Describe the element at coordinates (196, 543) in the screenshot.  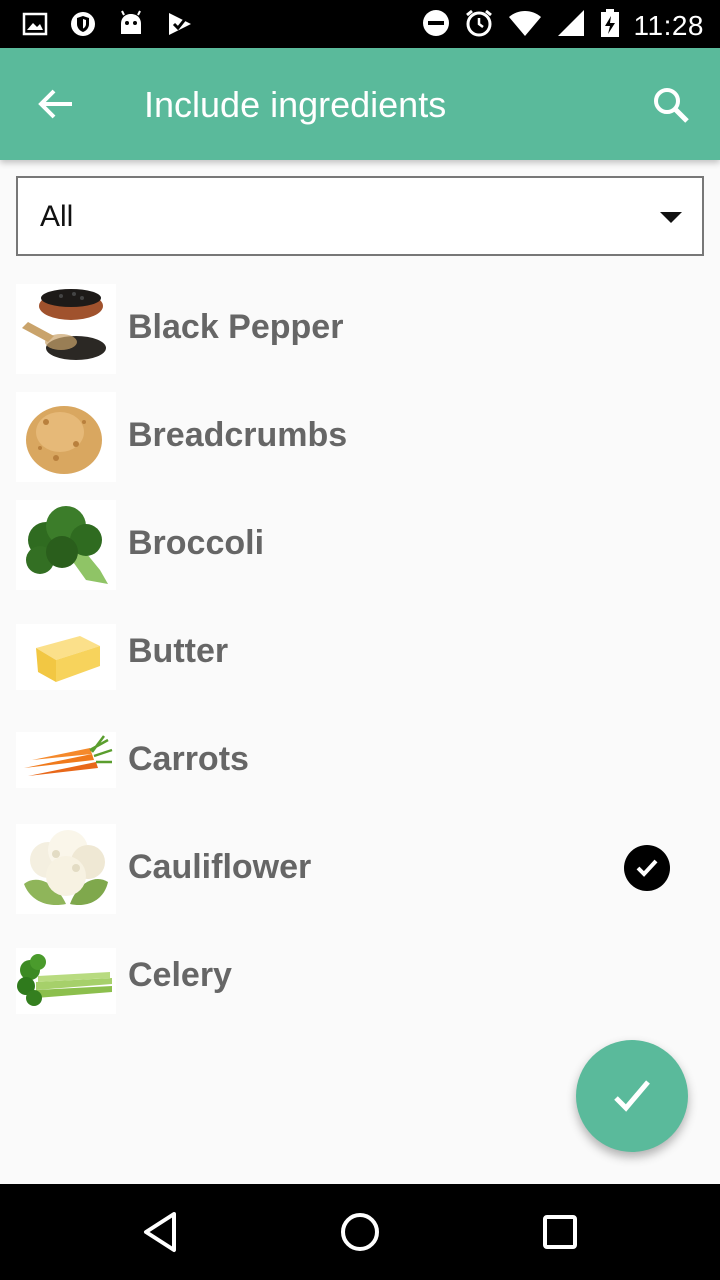
I see `ingredient-label: Broccoli` at that location.